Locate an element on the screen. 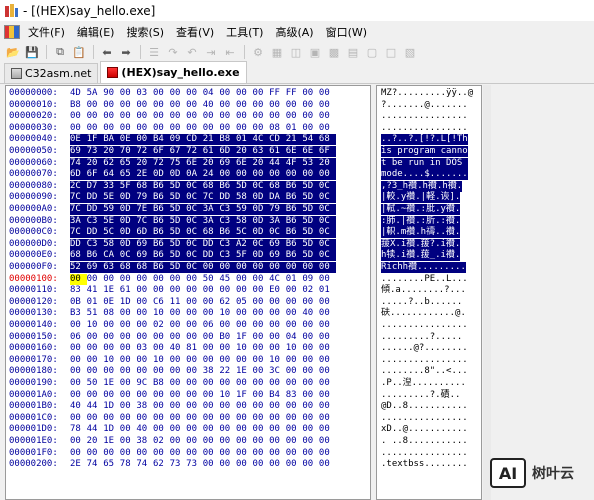 This screenshot has height=500, width=594. row-bytes: 00 00 00 00 00 00 00 00 38 22 1E 00 3C 00 00 00 is located at coordinates (200, 371).